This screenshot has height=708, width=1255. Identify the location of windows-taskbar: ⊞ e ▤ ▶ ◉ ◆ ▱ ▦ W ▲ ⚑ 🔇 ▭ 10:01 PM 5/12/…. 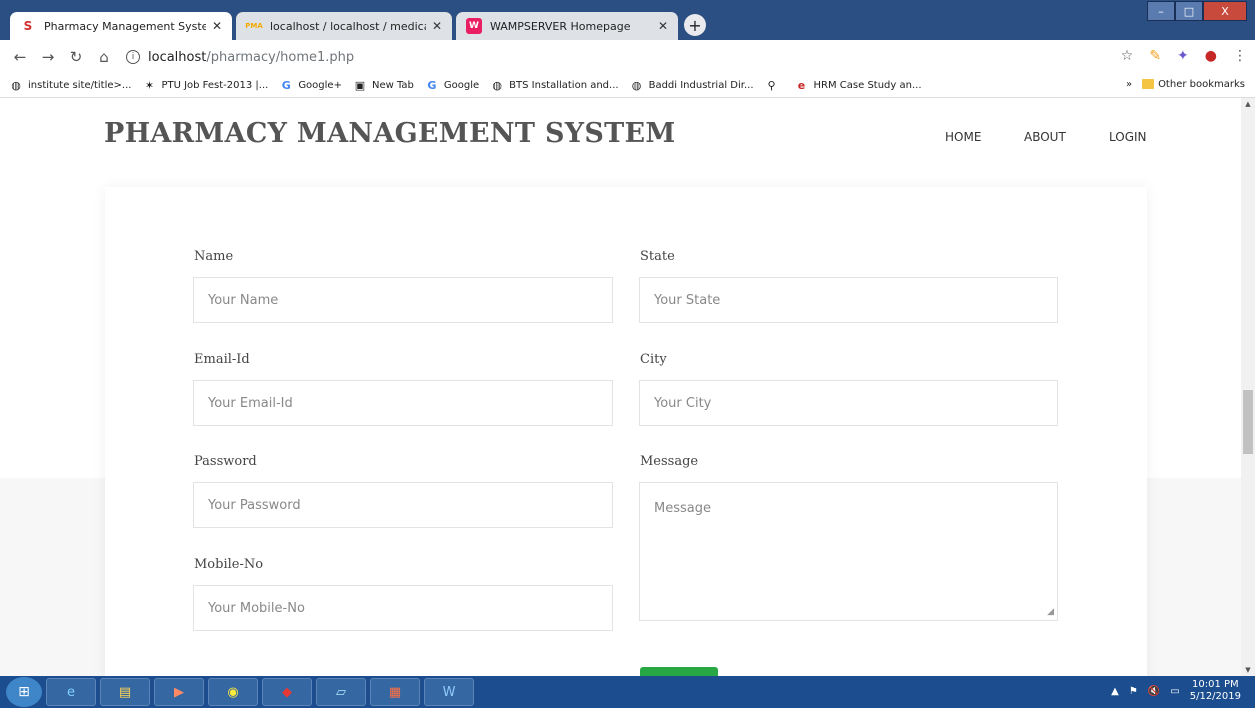
(627, 692).